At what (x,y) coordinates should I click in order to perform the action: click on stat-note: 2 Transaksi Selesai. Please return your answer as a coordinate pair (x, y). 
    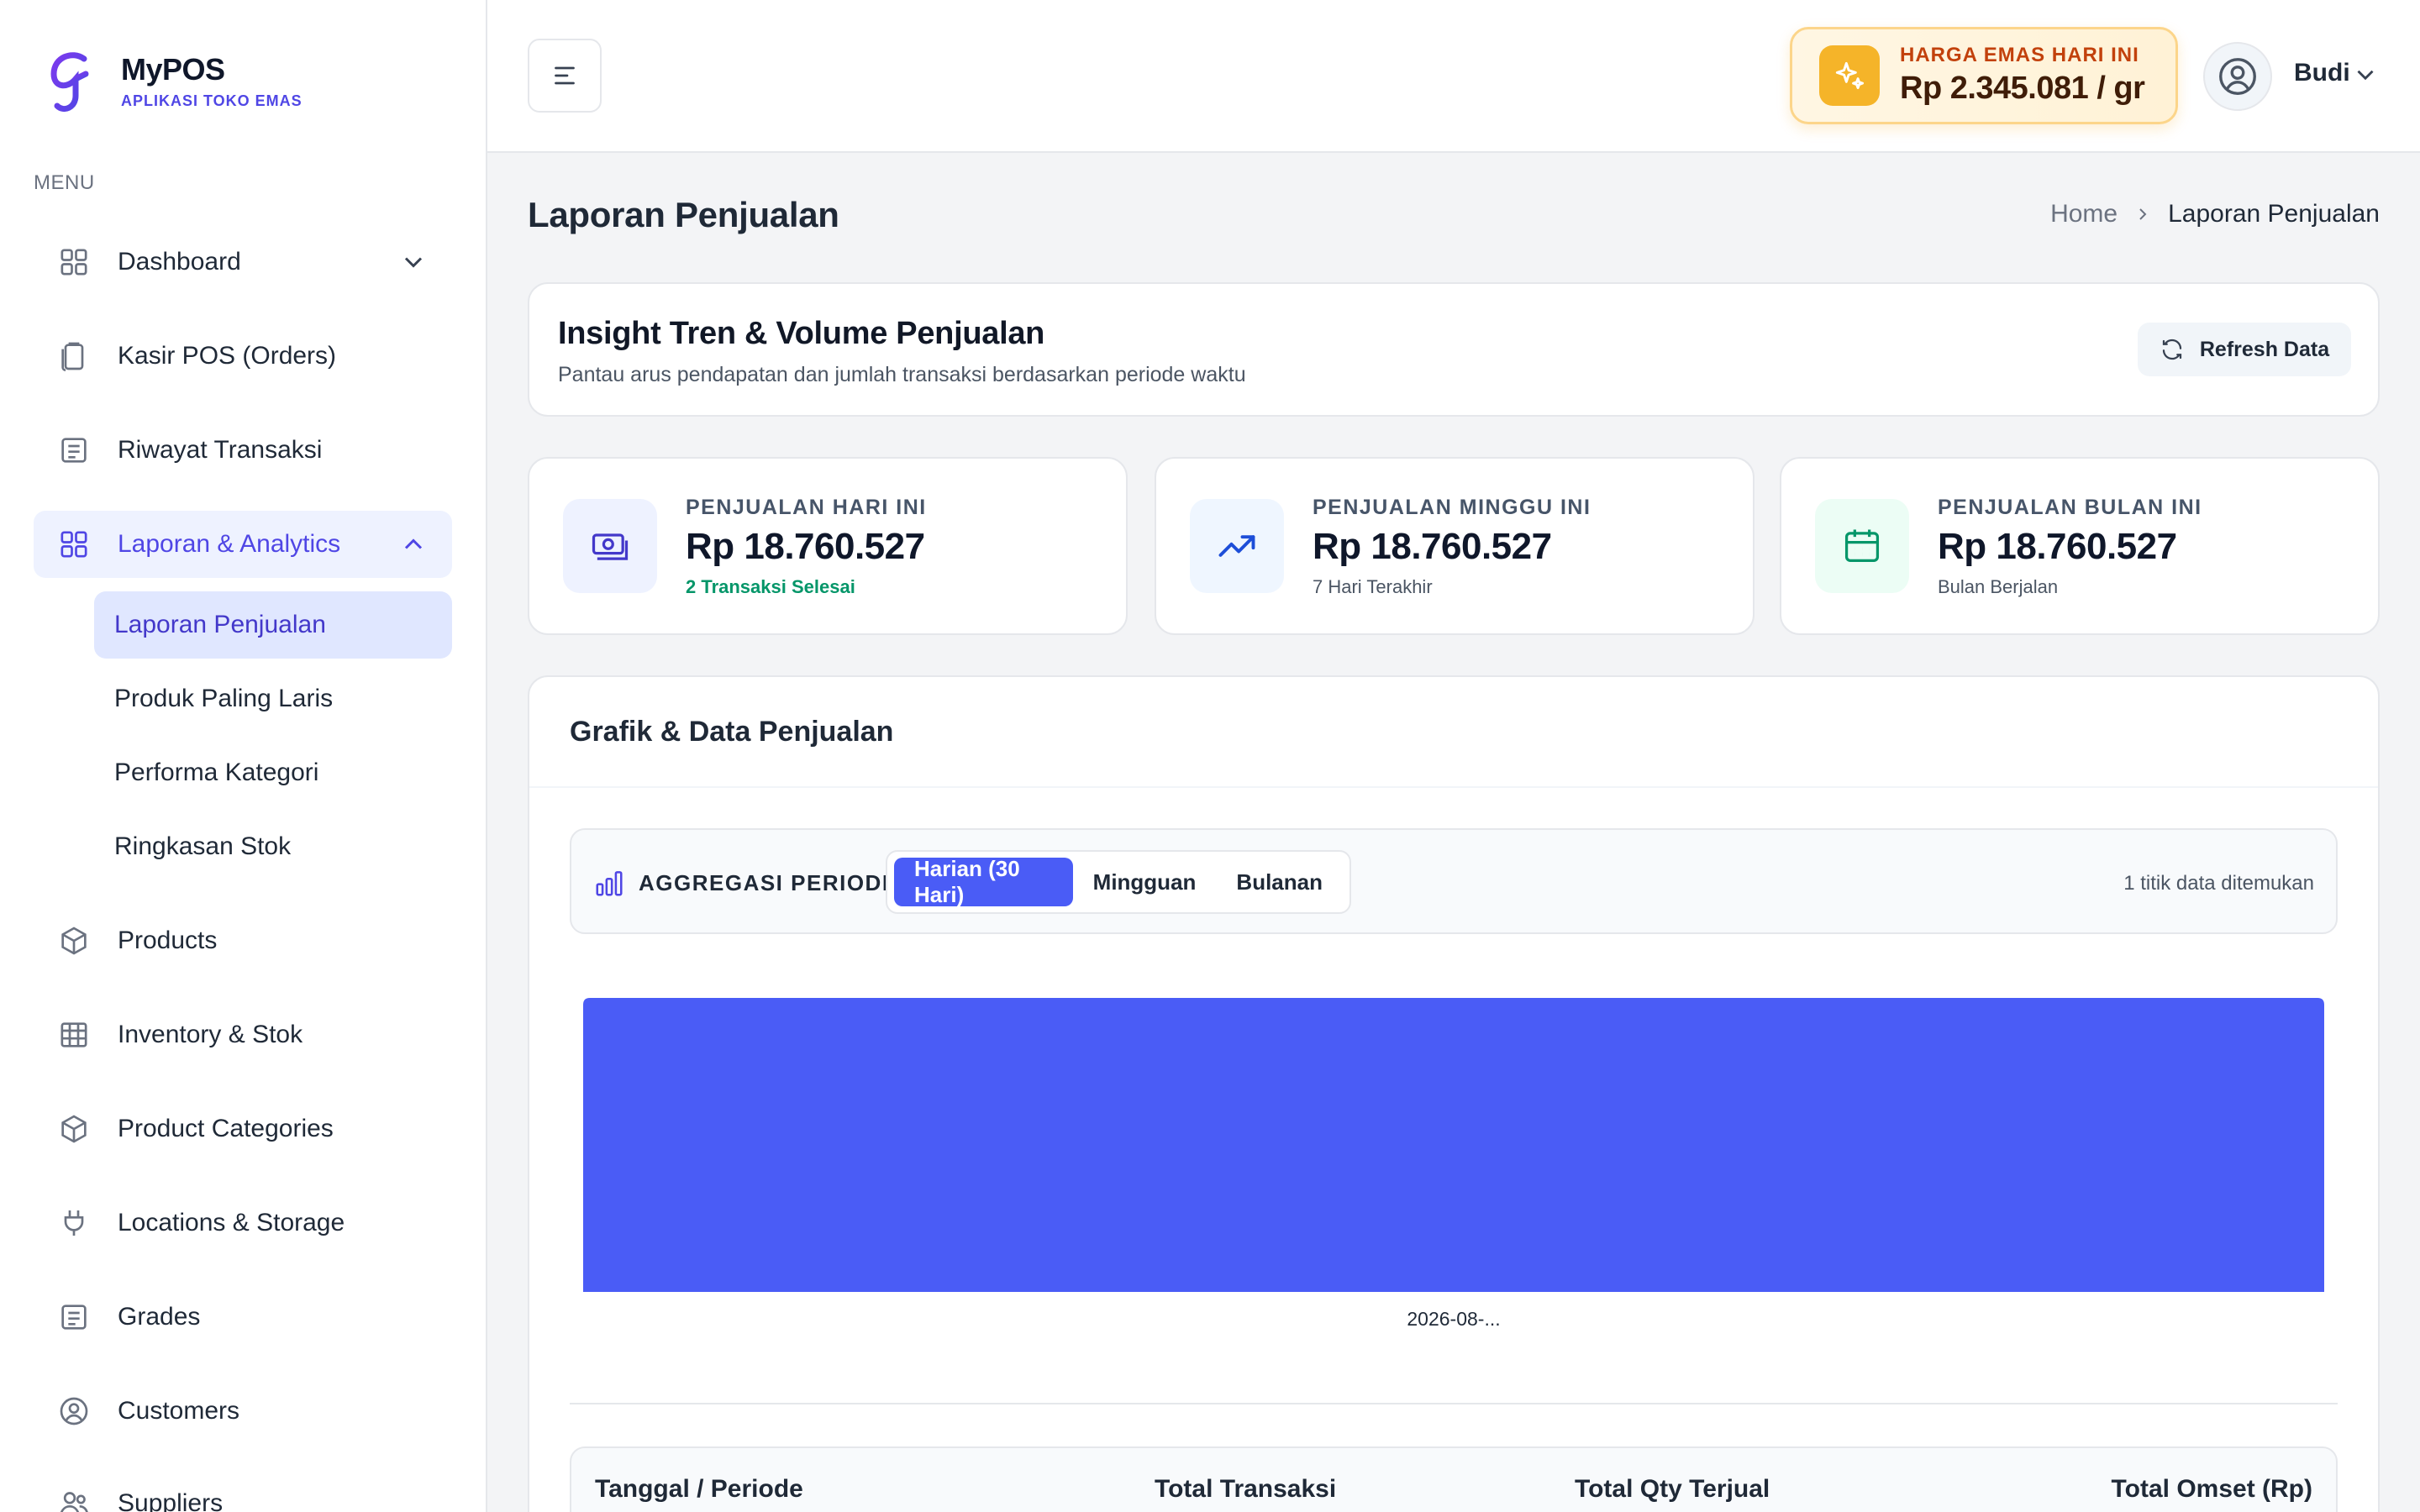
    Looking at the image, I should click on (770, 586).